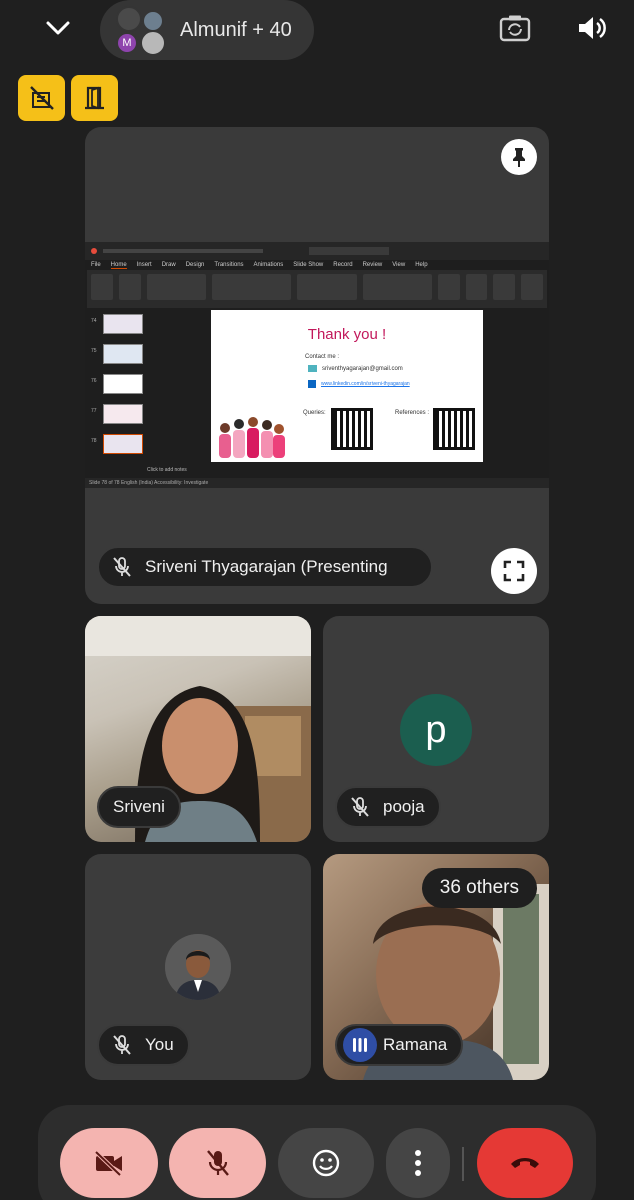 The width and height of the screenshot is (634, 1200). What do you see at coordinates (117, 389) in the screenshot?
I see `slide-thumbnails: 74 75 76 77 78` at bounding box center [117, 389].